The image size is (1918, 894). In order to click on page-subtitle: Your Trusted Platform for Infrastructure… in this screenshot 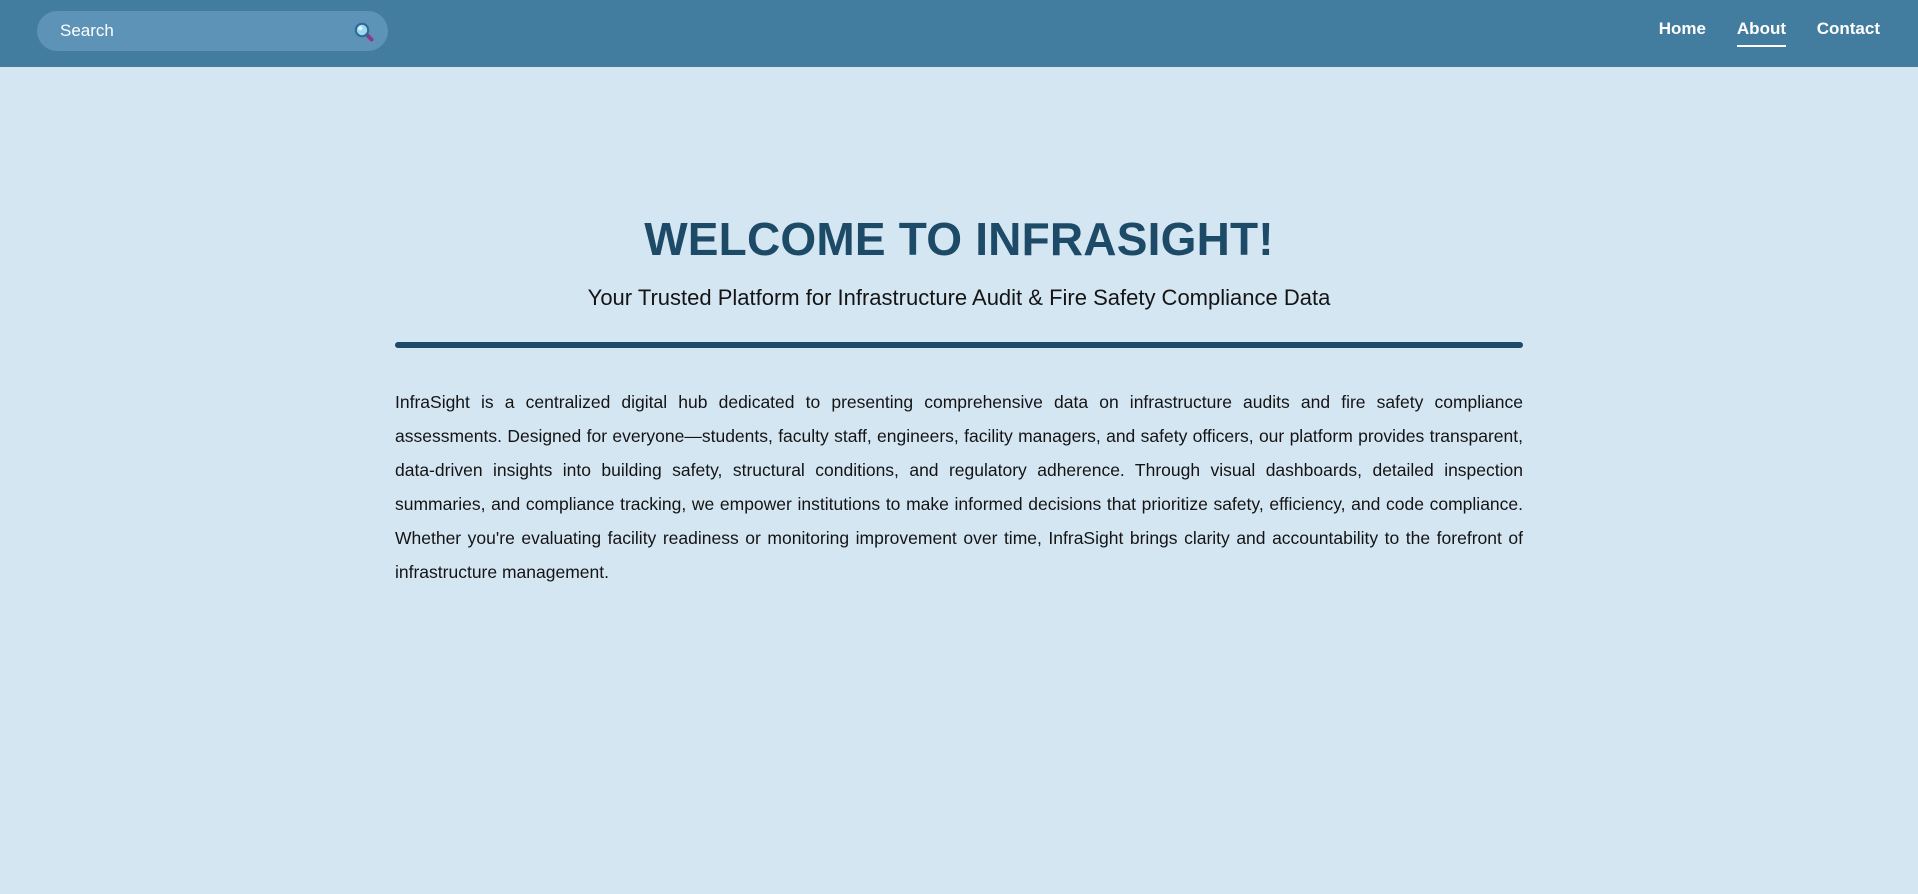, I will do `click(959, 297)`.